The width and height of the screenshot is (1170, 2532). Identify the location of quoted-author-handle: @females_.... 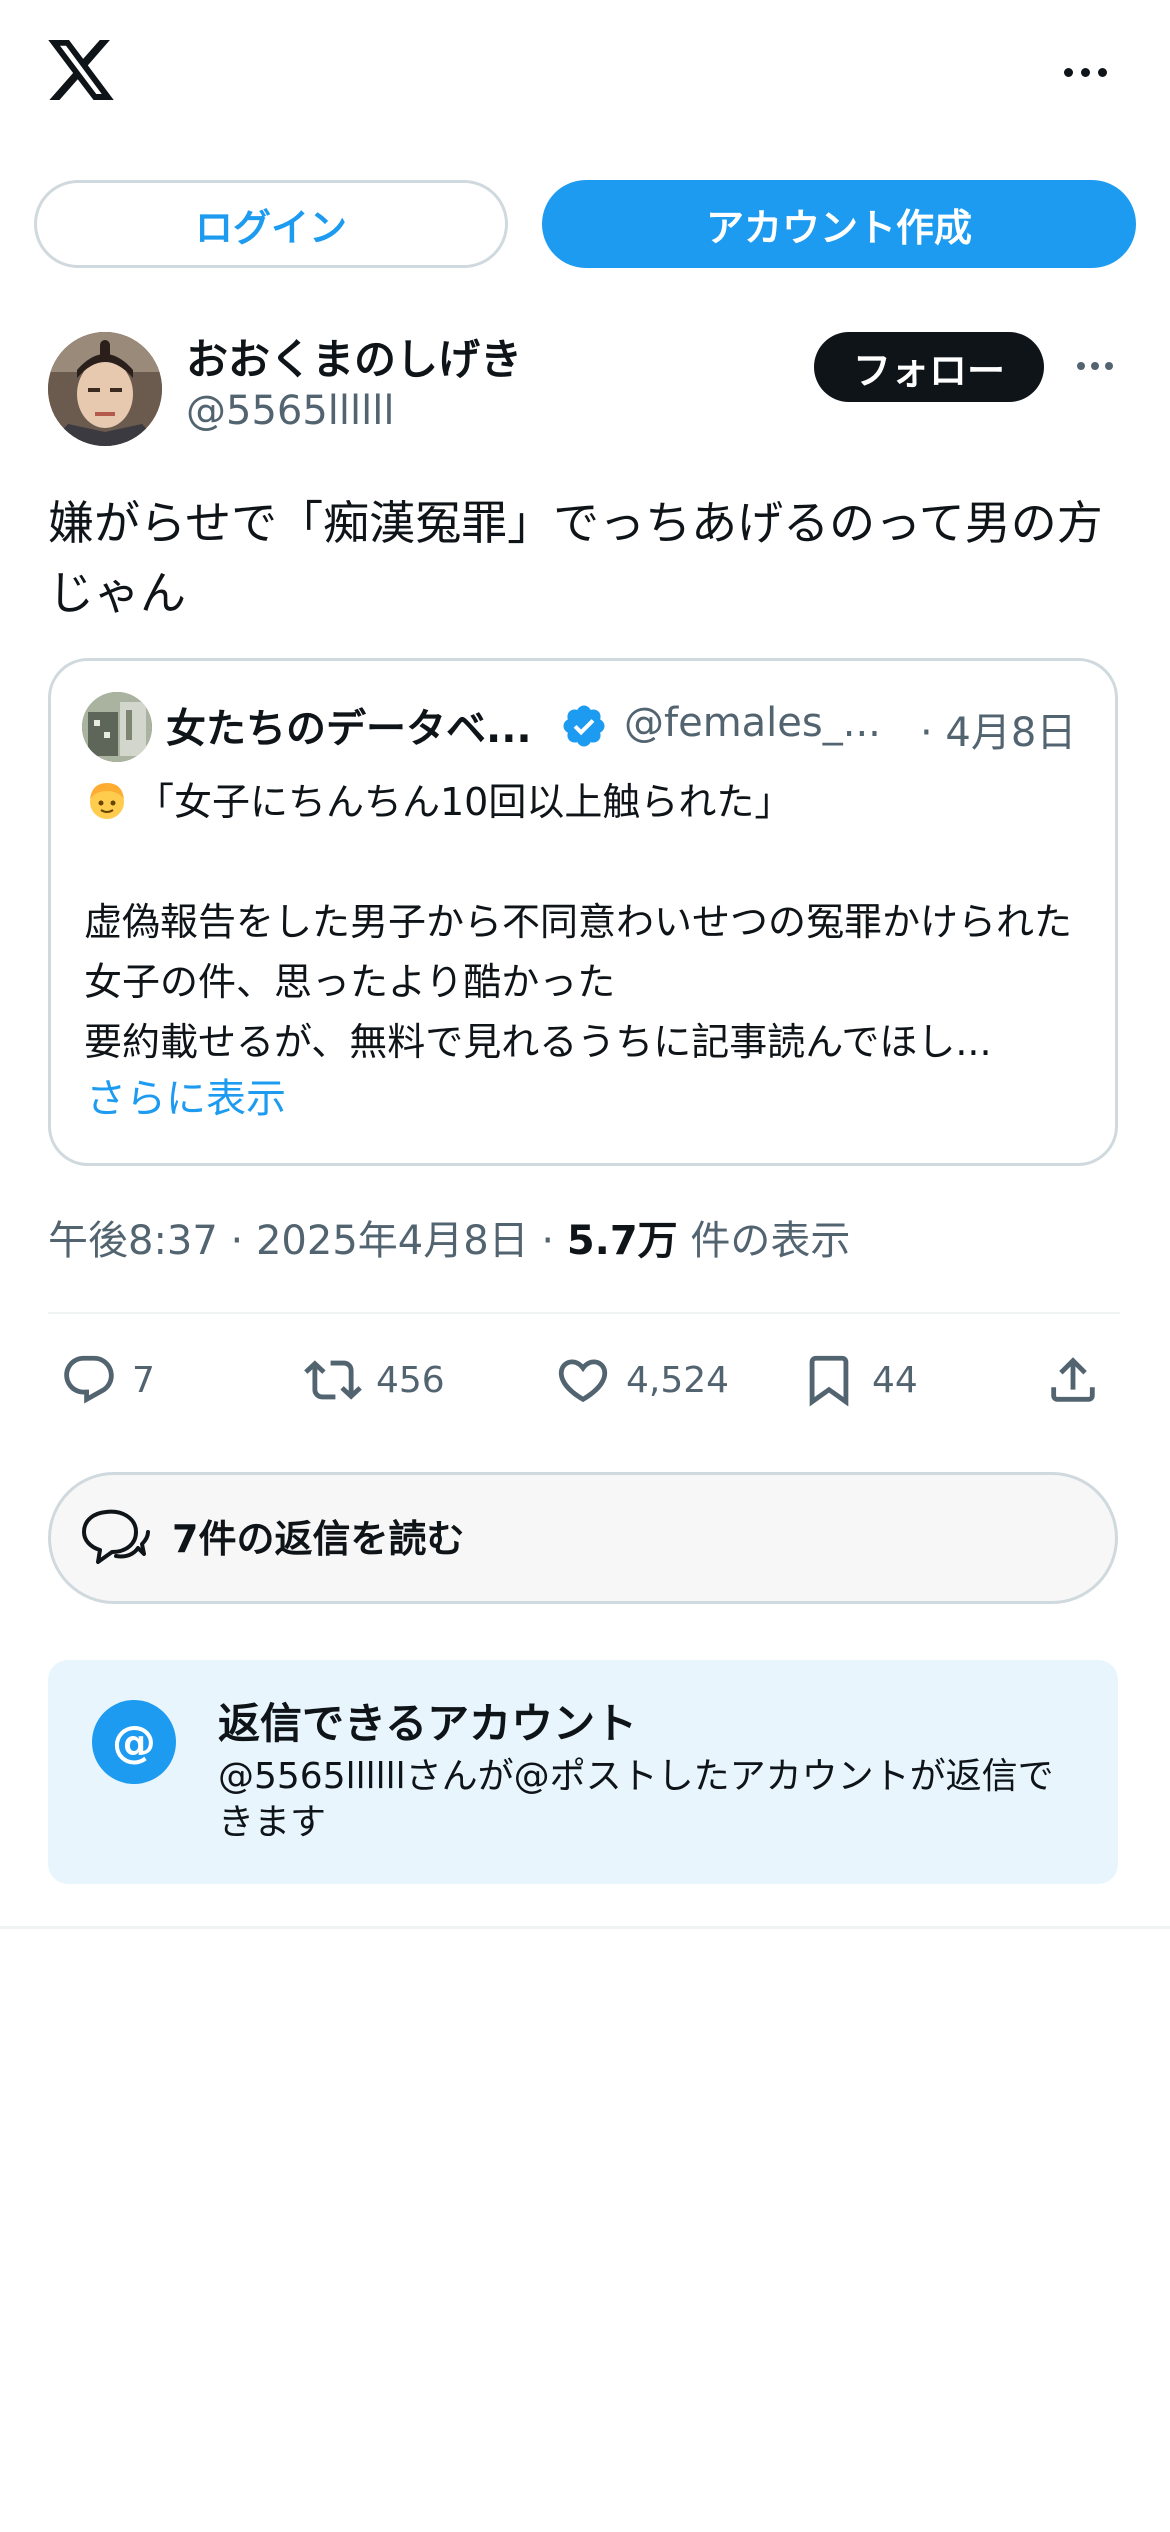
(752, 723).